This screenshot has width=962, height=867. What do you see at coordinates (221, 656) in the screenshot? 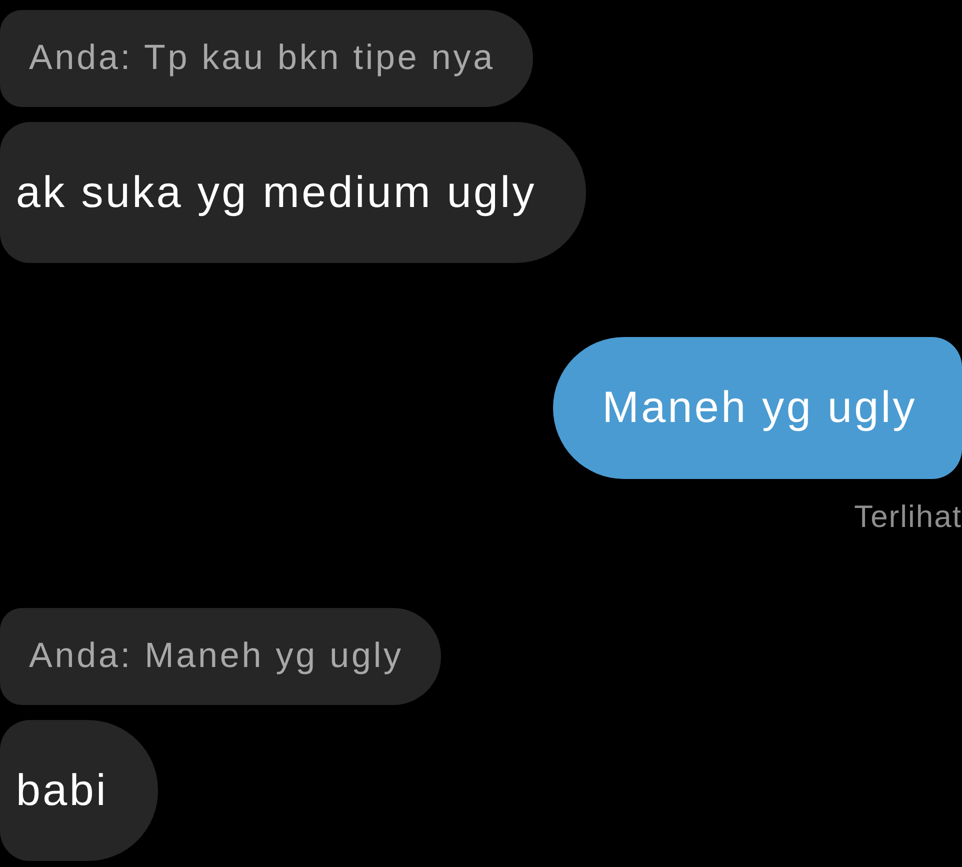
I see `reply-quote: Anda: Maneh yg ugly` at bounding box center [221, 656].